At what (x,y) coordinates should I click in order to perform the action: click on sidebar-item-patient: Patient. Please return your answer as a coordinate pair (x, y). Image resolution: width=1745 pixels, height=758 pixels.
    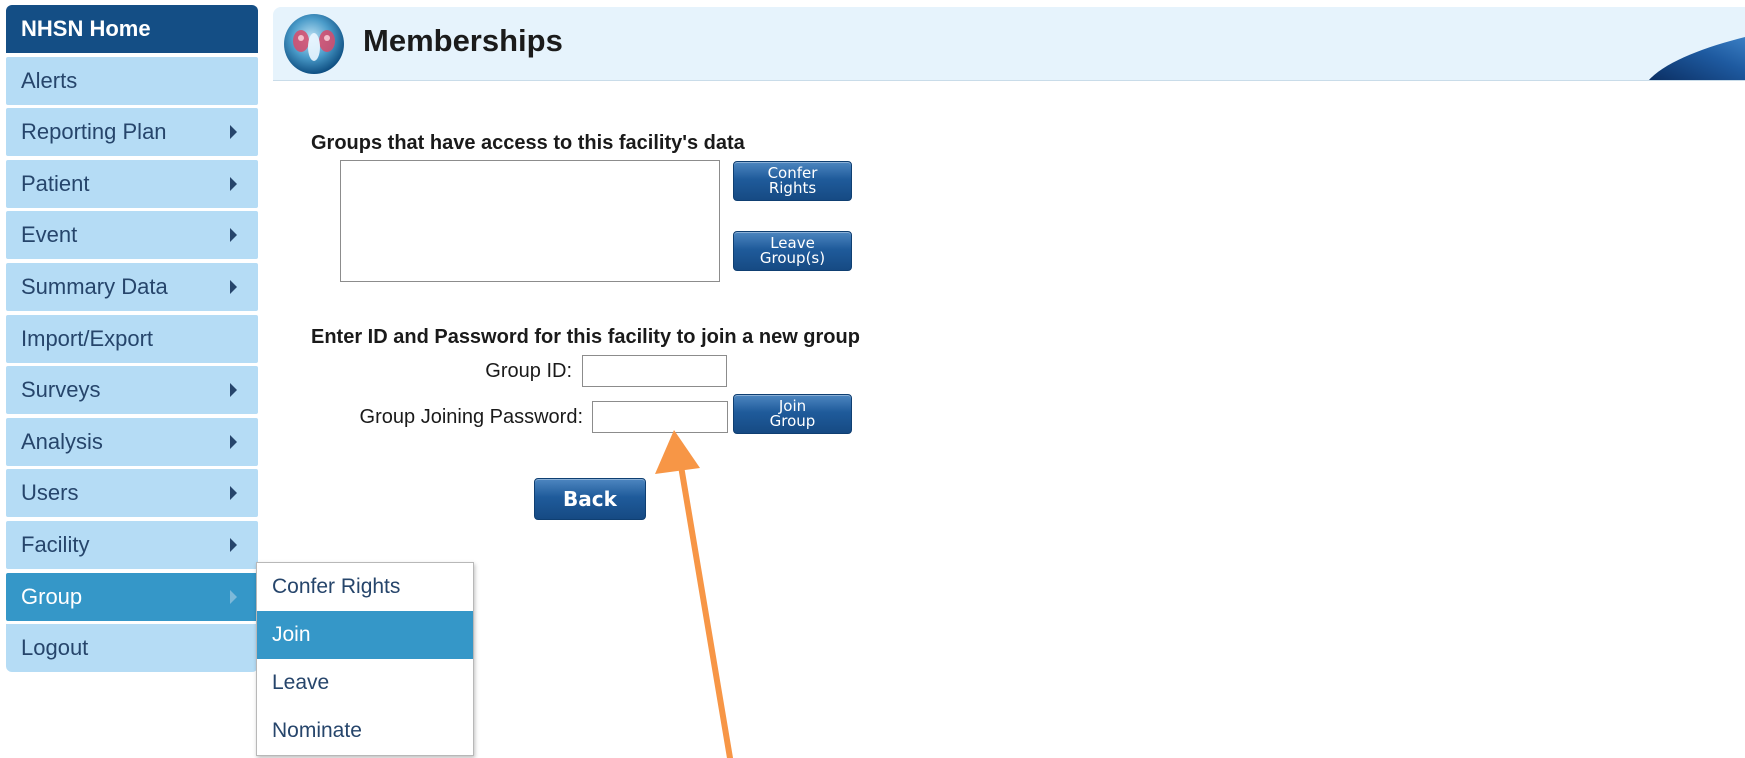
    Looking at the image, I should click on (132, 183).